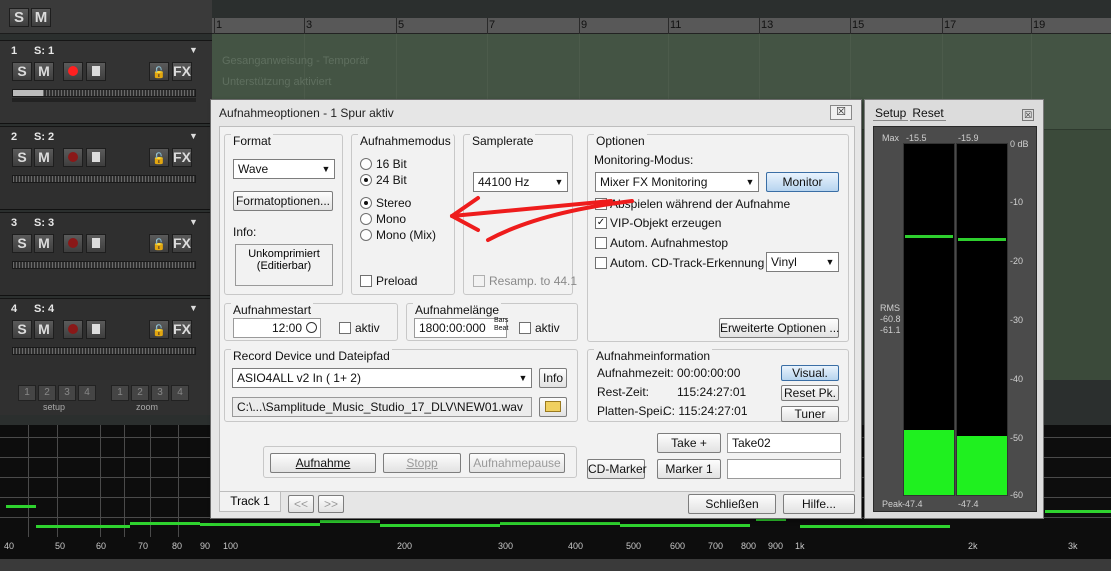  What do you see at coordinates (617, 469) in the screenshot?
I see `cd-marker-button: CD-Marker` at bounding box center [617, 469].